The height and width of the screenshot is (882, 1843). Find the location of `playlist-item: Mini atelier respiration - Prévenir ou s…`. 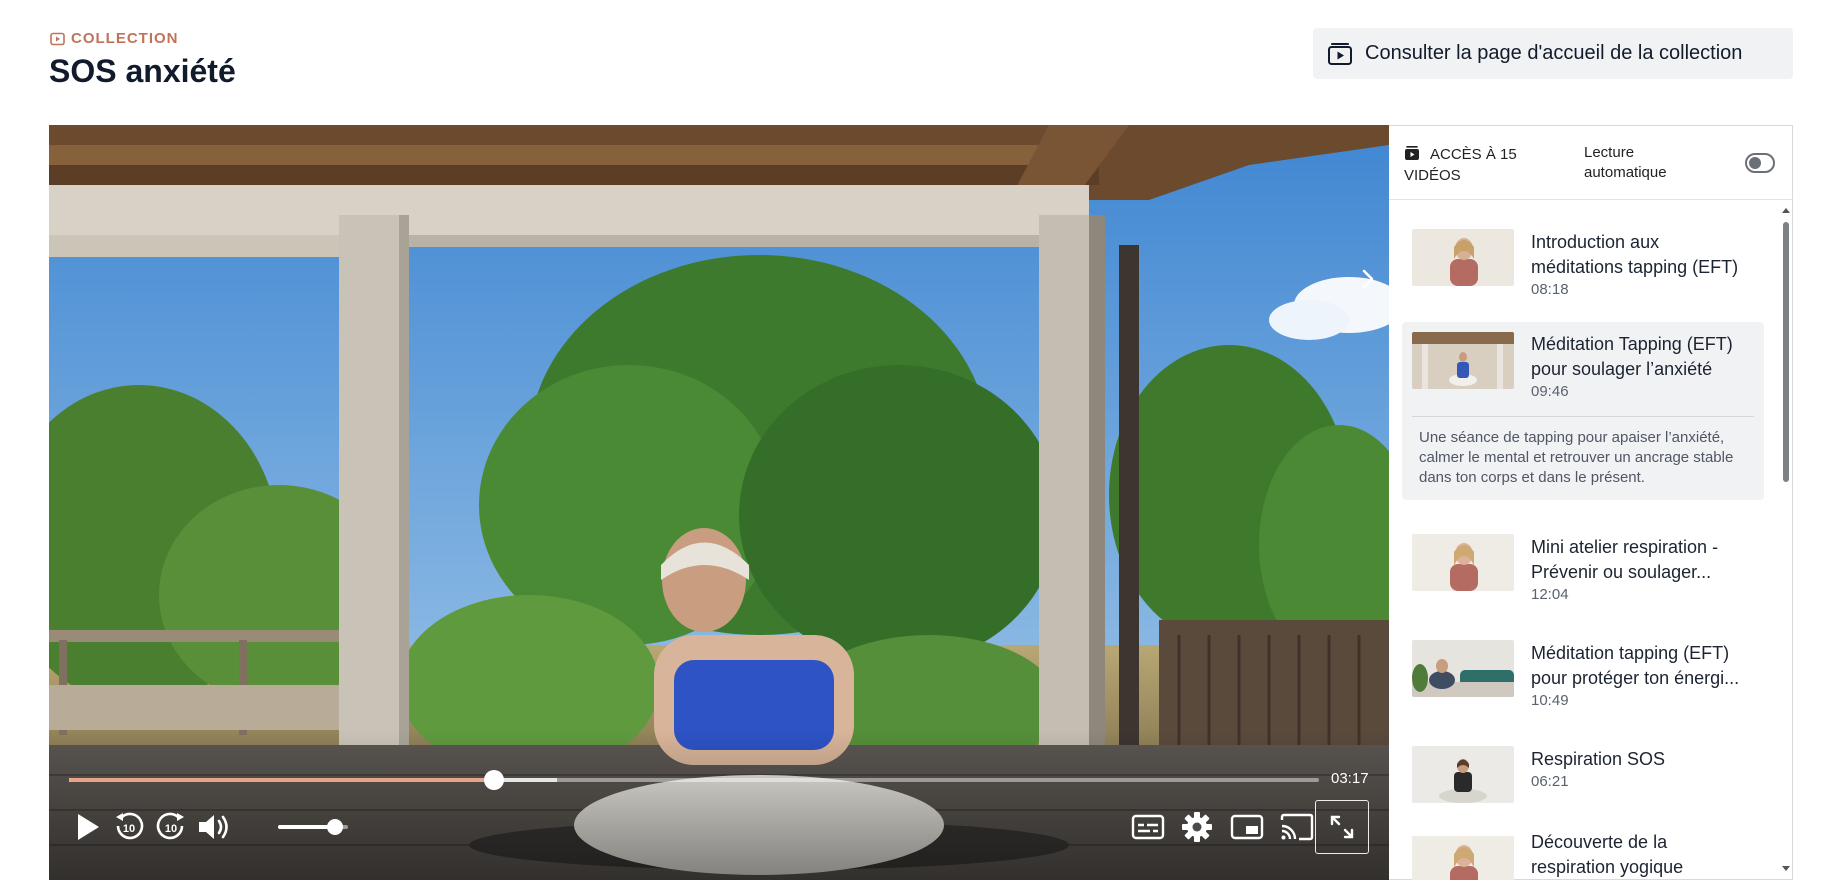

playlist-item: Mini atelier respiration - Prévenir ou s… is located at coordinates (1583, 568).